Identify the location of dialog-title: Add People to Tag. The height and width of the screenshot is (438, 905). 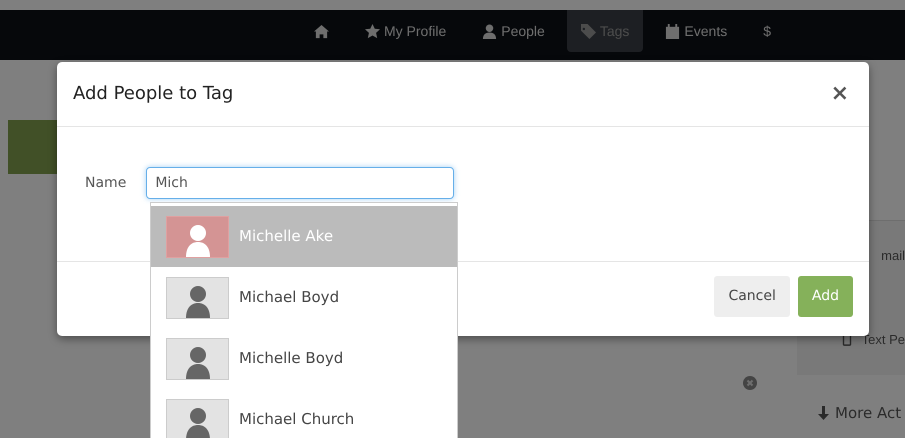
(153, 94).